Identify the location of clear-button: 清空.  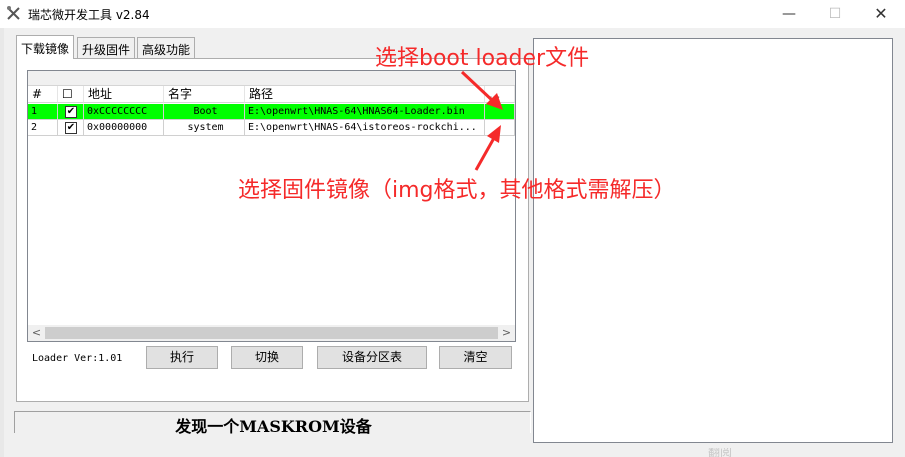
(475, 357).